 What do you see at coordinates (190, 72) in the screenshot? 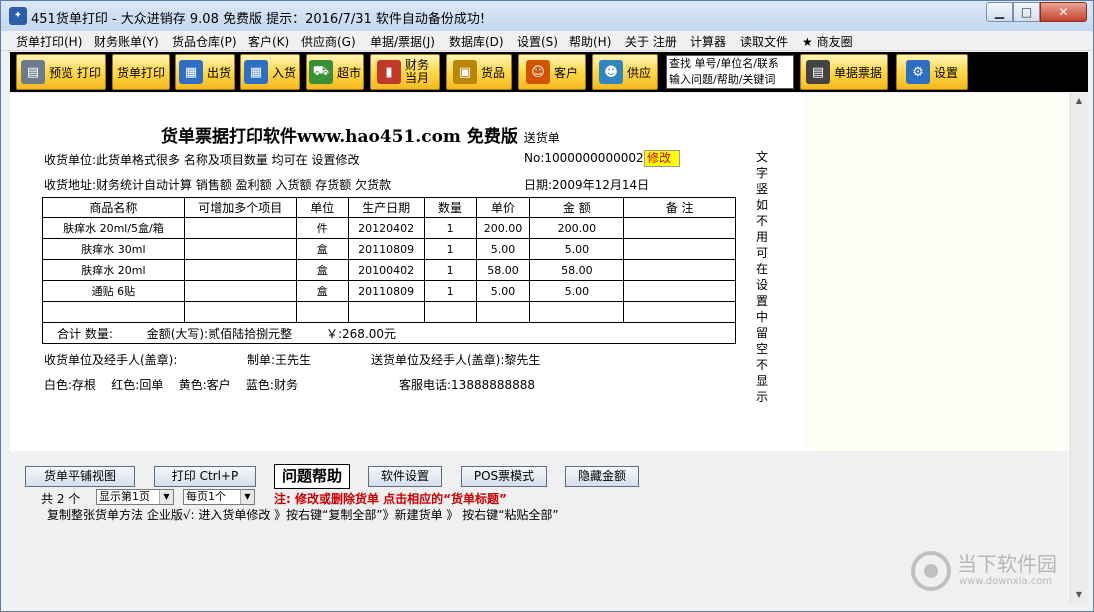
I see `out-goods-icon: ▦` at bounding box center [190, 72].